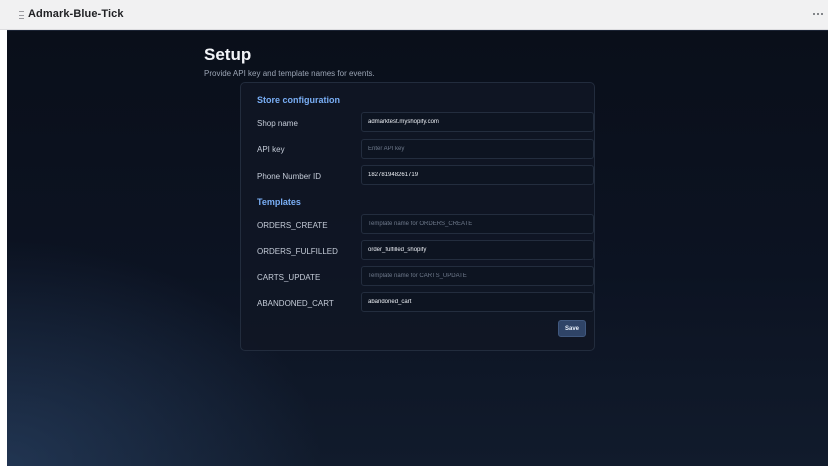  What do you see at coordinates (76, 14) in the screenshot?
I see `window-title: Admark-Blue-Tick` at bounding box center [76, 14].